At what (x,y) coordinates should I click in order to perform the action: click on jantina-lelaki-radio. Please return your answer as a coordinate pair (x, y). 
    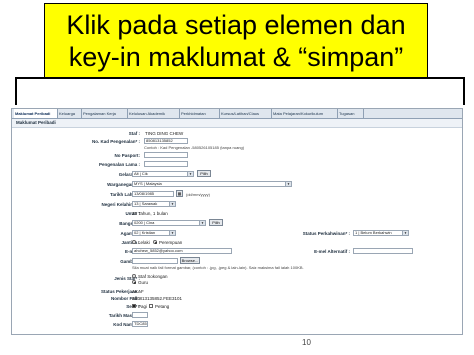
    Looking at the image, I should click on (134, 242).